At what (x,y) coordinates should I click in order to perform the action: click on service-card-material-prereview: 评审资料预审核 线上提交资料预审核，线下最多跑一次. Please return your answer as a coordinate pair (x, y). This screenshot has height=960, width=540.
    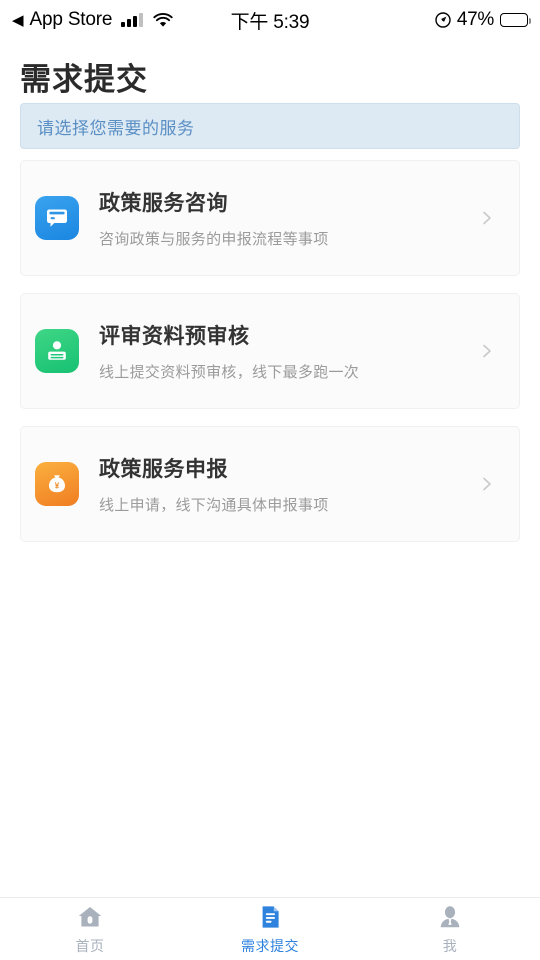
    Looking at the image, I should click on (270, 351).